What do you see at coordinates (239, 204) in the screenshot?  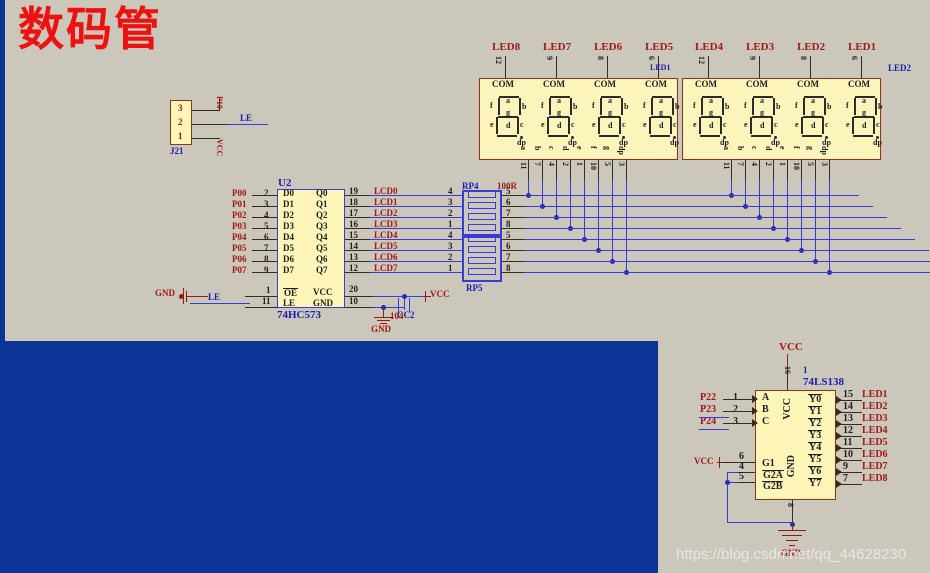 I see `u2-left-net: P01` at bounding box center [239, 204].